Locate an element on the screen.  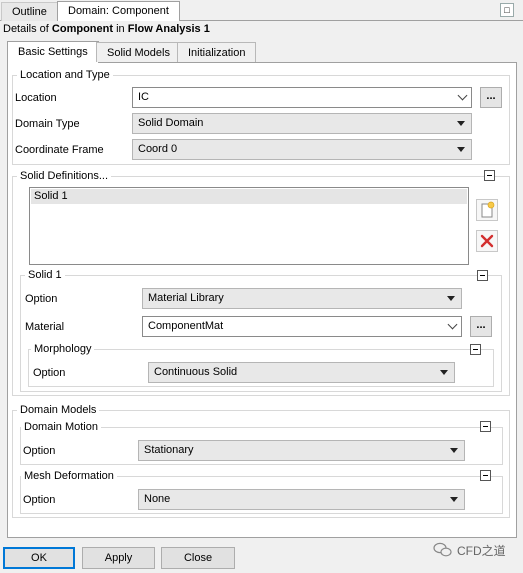
apply-button: Apply is located at coordinates (118, 558).